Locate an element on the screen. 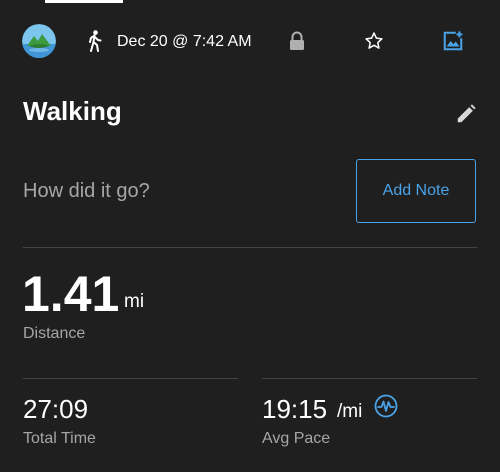 This screenshot has width=500, height=472. avg-pace-label: Avg Pace is located at coordinates (296, 438).